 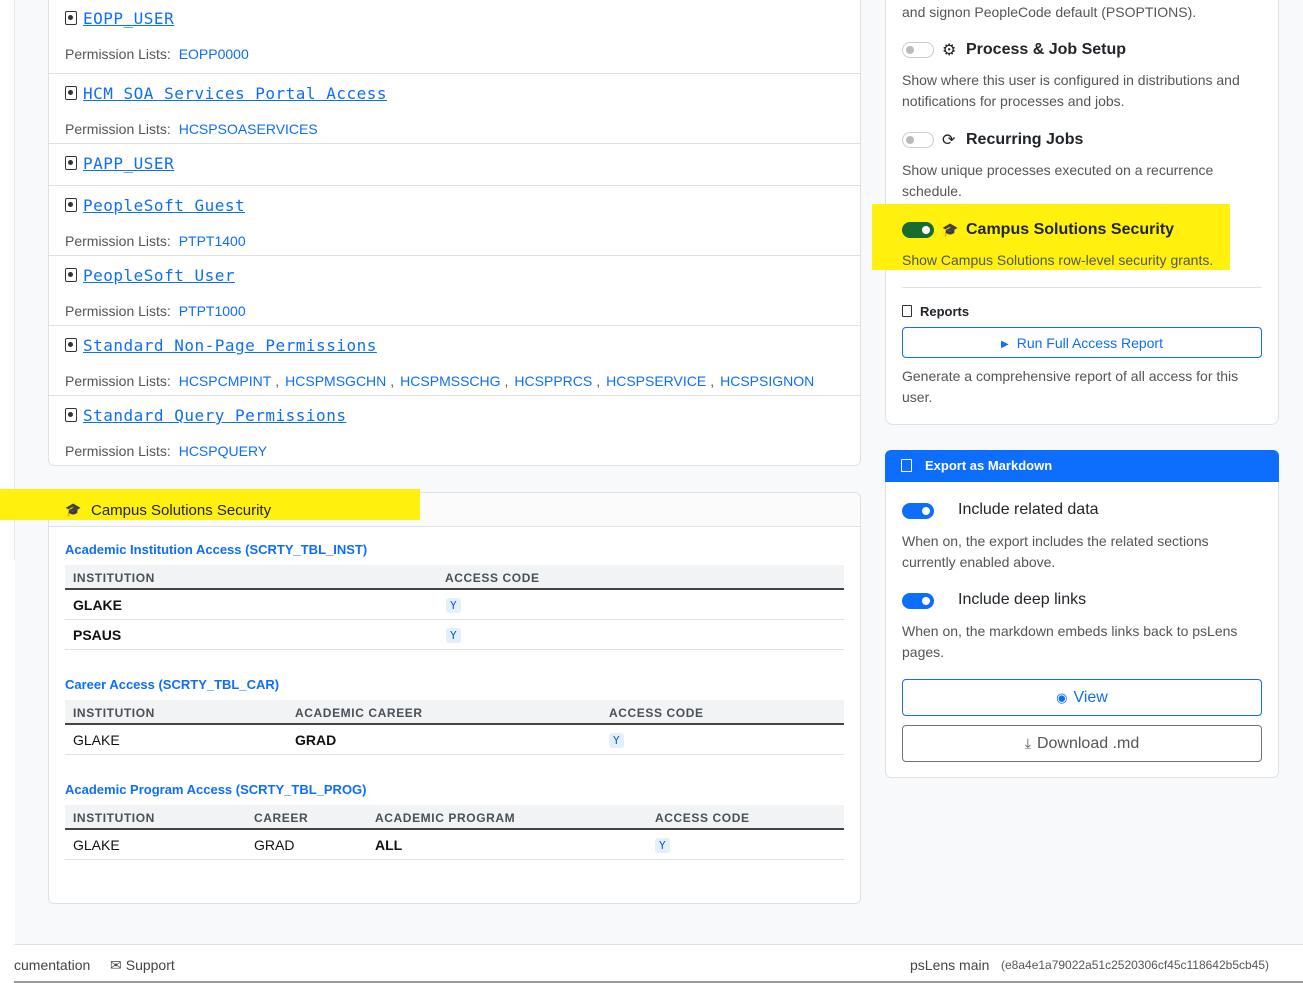 I want to click on run-full-access-report-button: ▶ Run Full Access Report, so click(x=1082, y=342).